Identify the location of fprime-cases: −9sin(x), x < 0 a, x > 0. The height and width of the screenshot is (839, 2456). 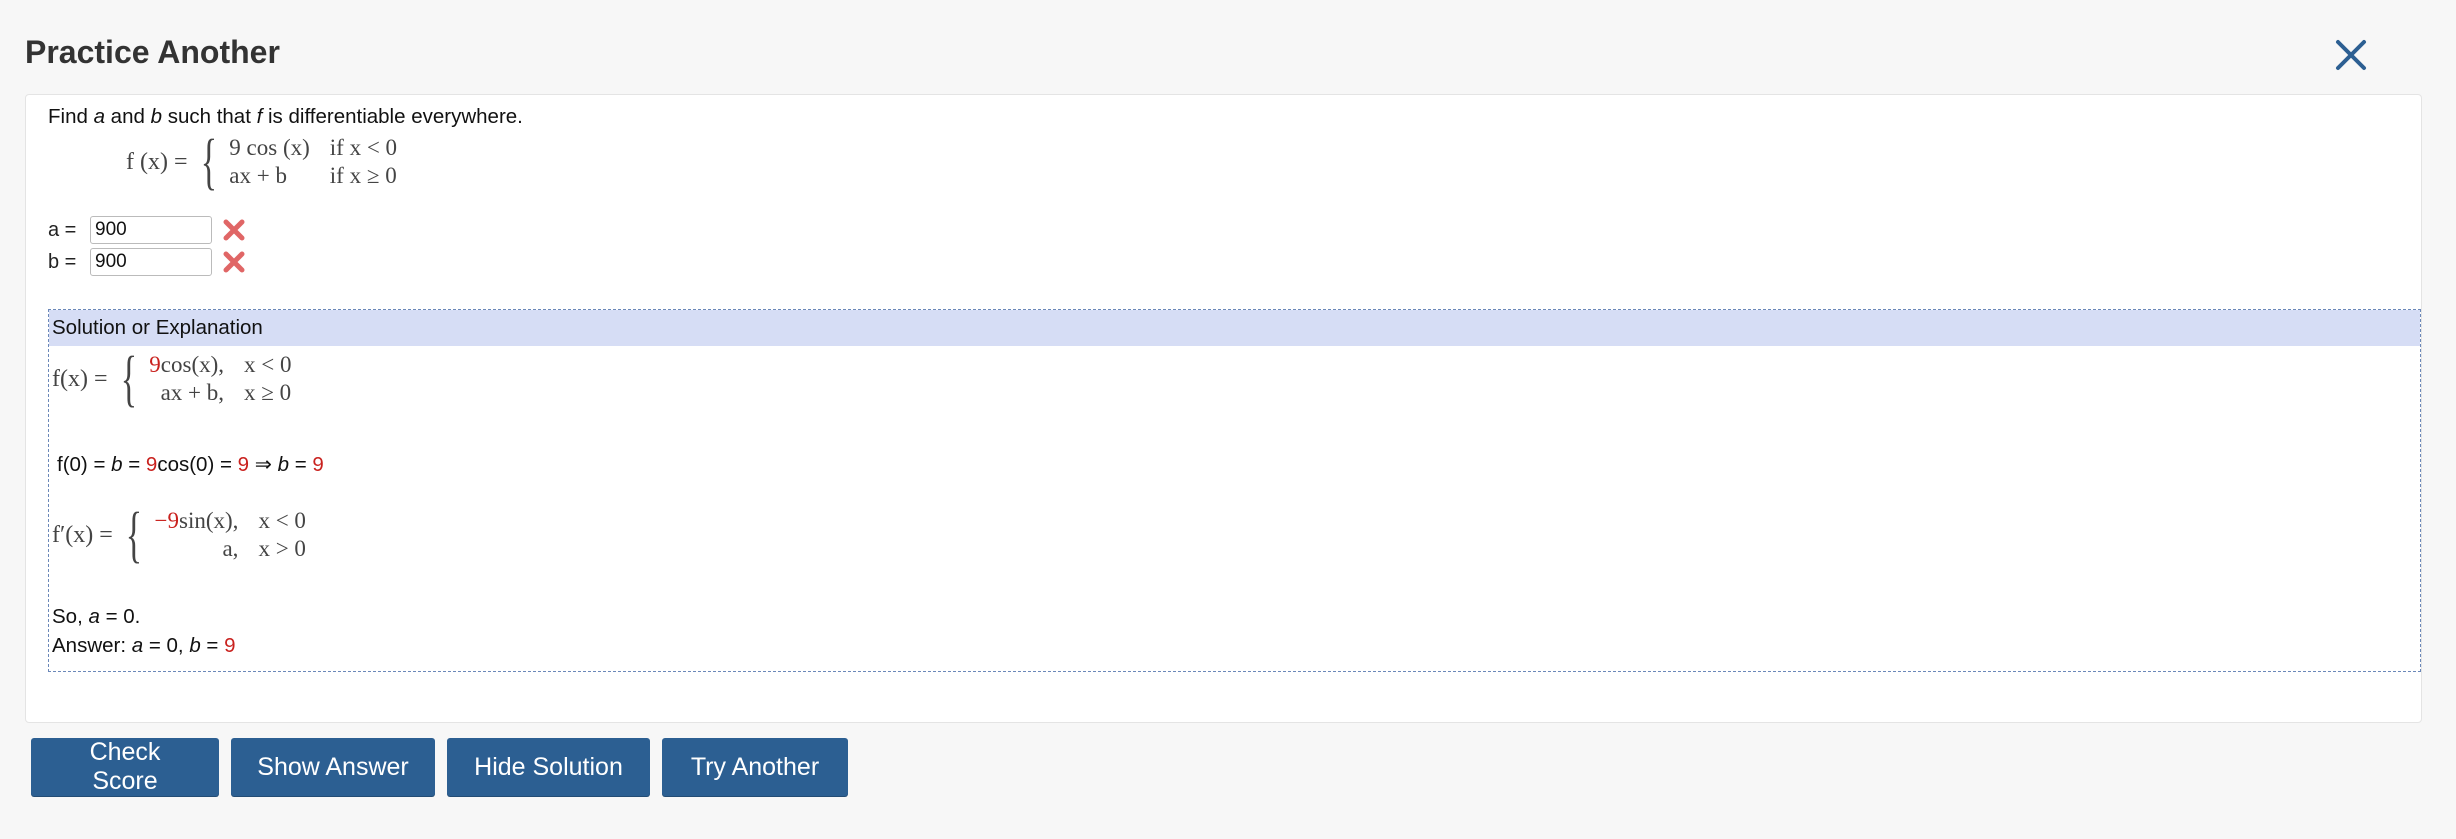
(230, 535).